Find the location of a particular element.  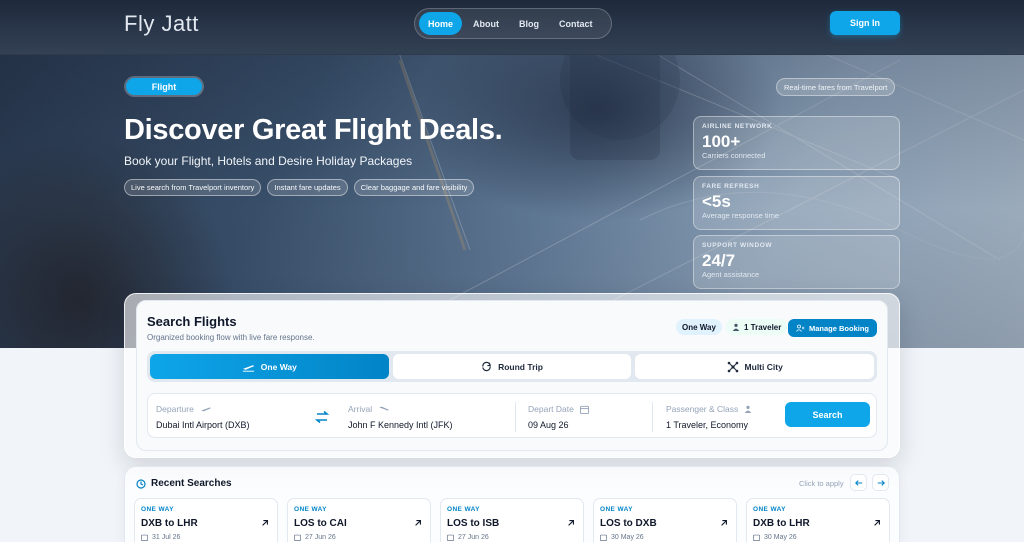

passenger-class-label-text: Passenger & Class is located at coordinates (702, 409).